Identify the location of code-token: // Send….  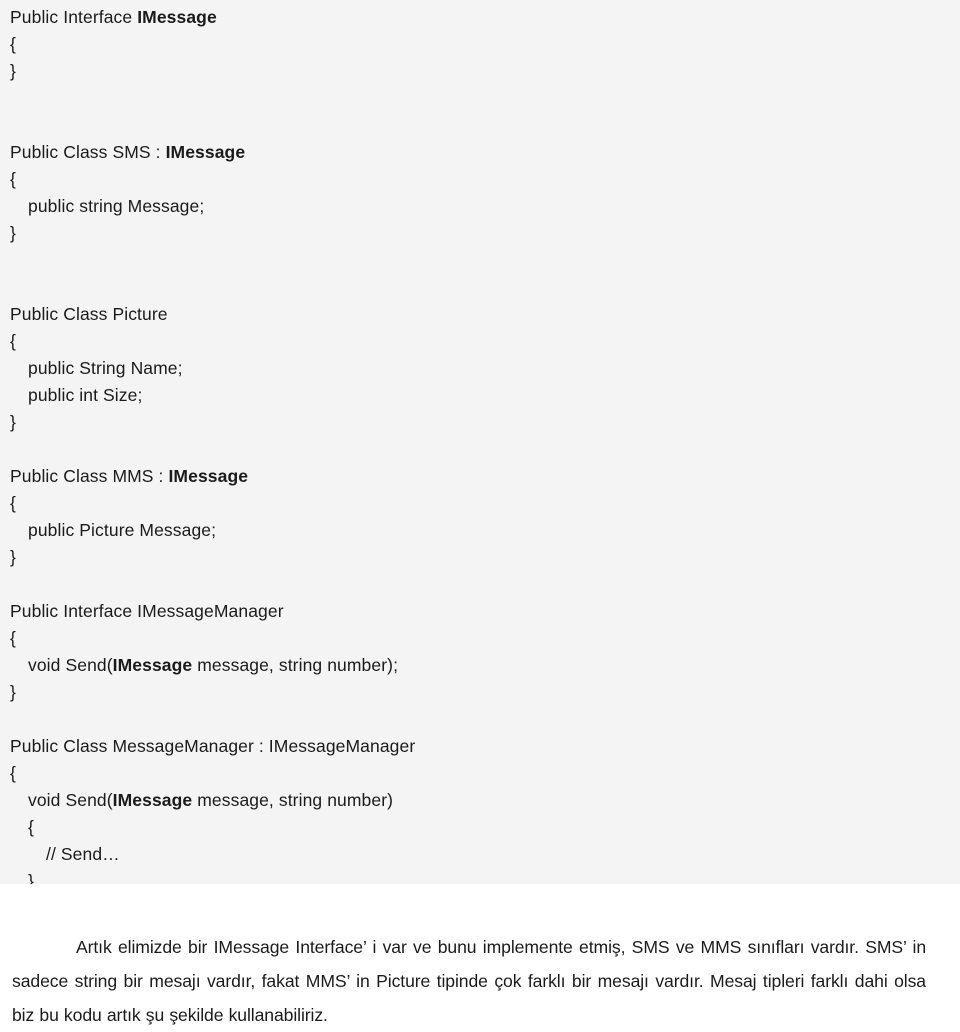
(83, 854).